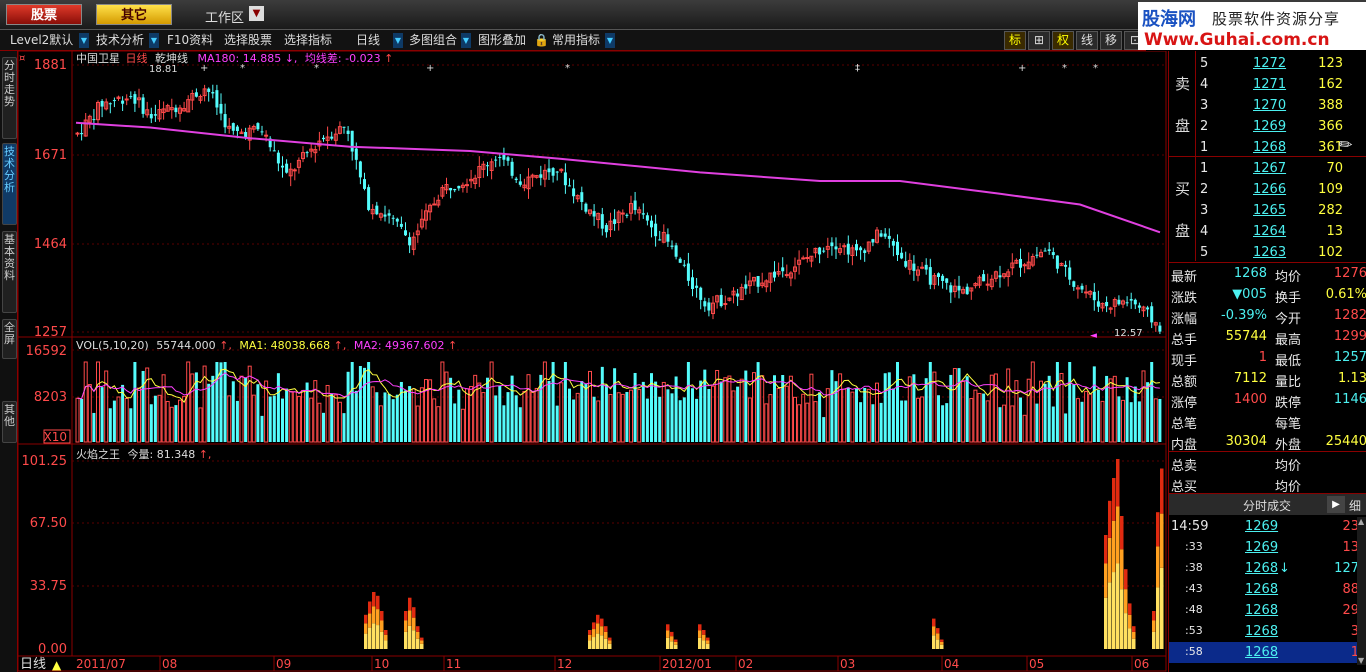 The height and width of the screenshot is (672, 1366). I want to click on line-button: 线, so click(1087, 40).